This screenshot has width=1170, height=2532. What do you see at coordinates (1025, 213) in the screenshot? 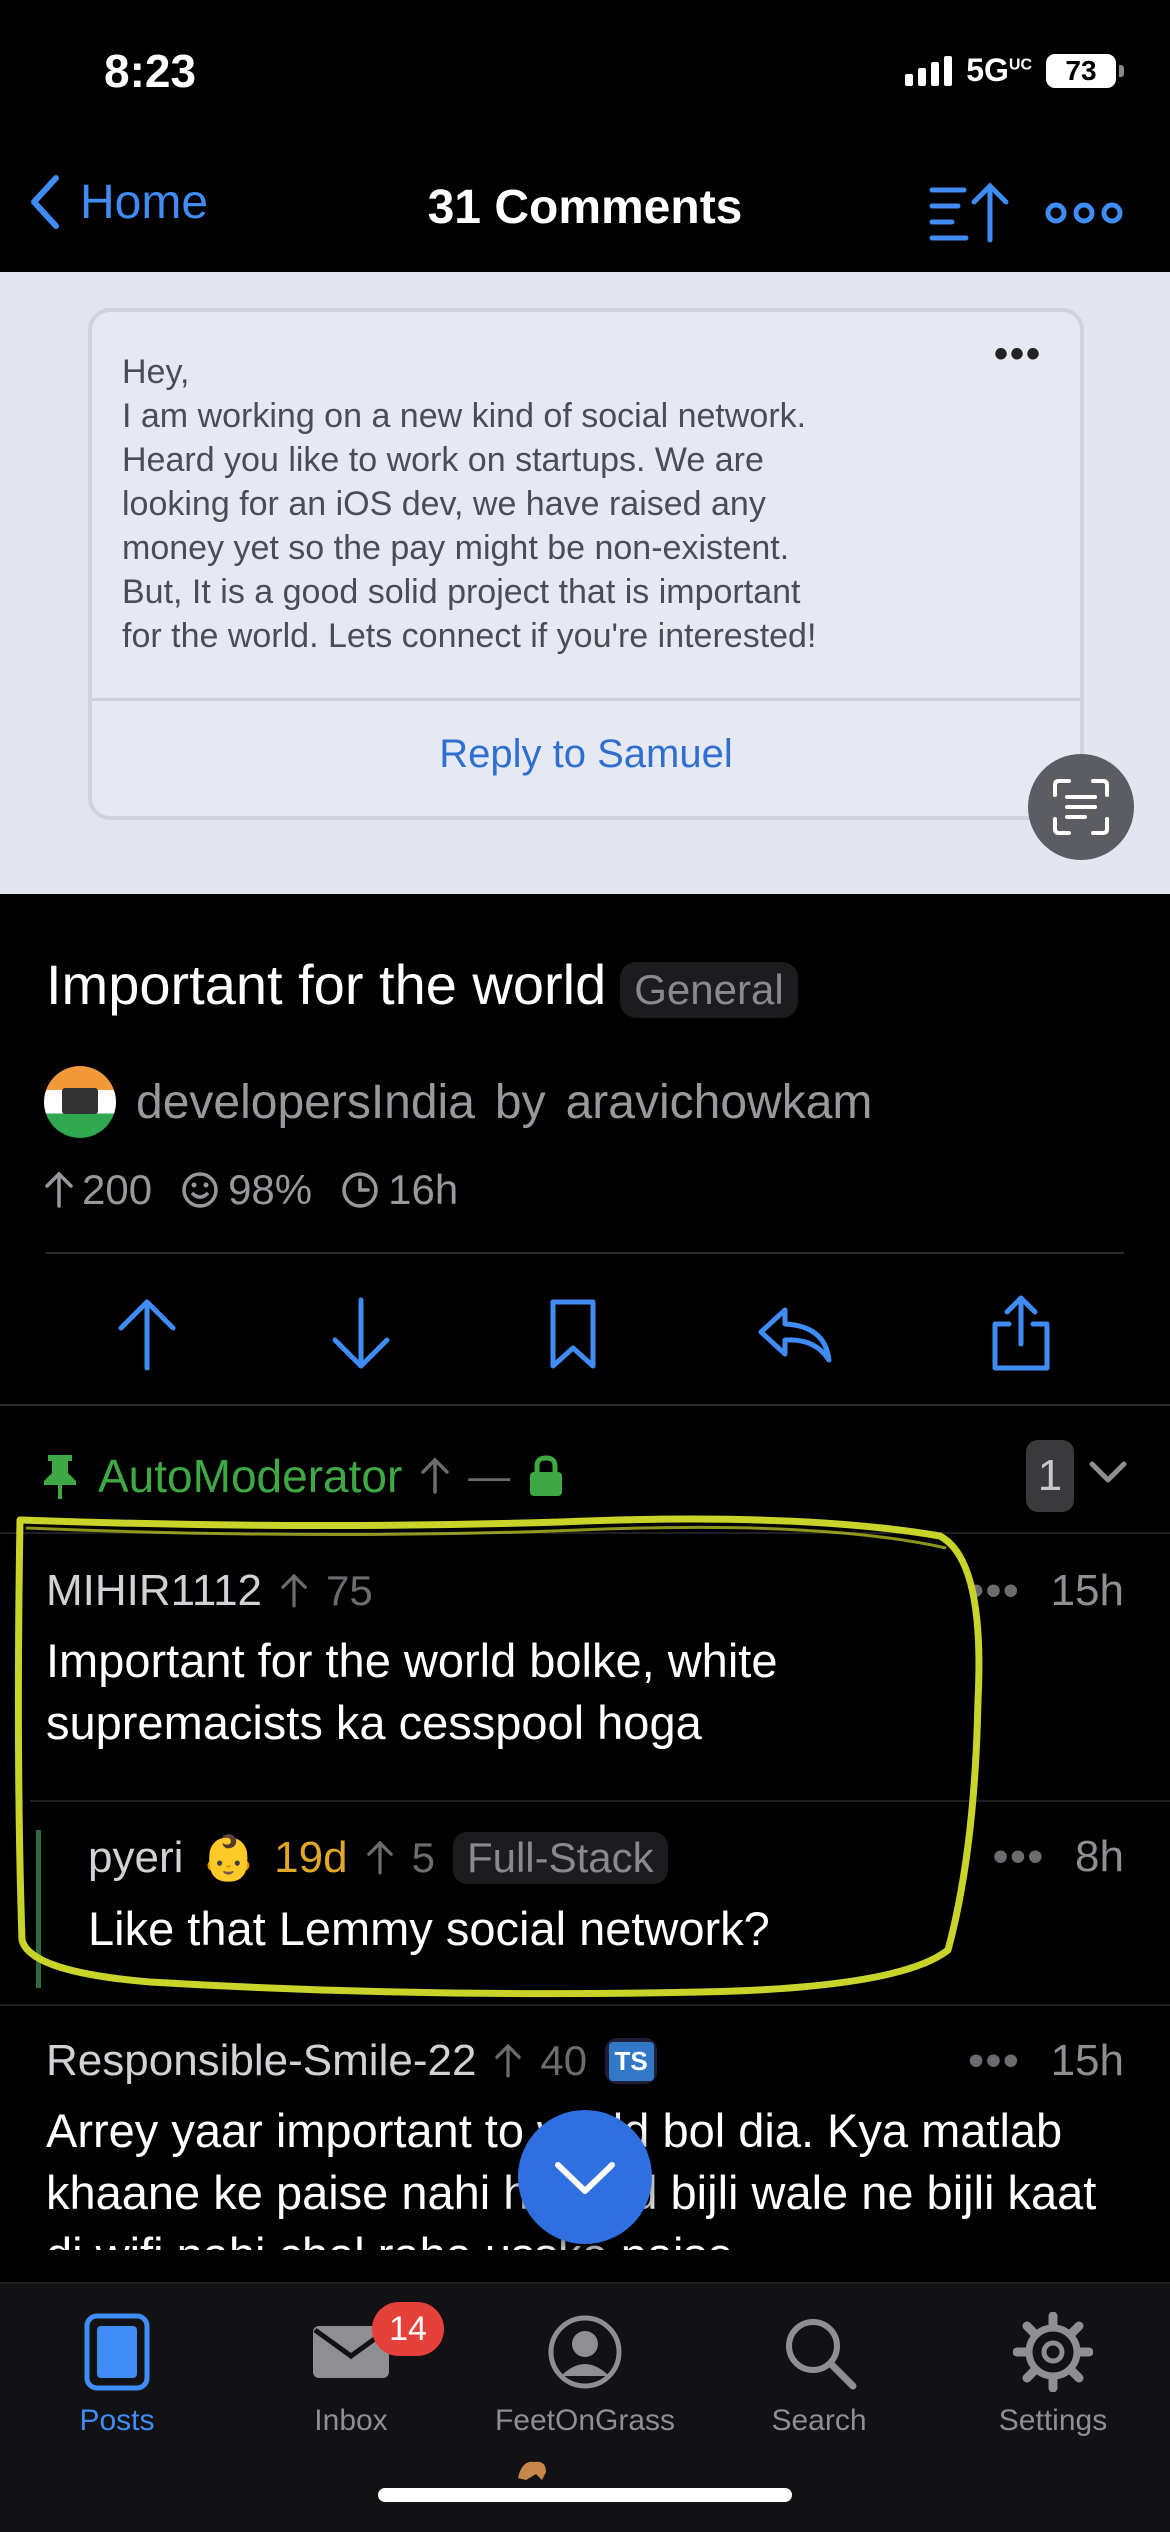
I see `nav-actions` at bounding box center [1025, 213].